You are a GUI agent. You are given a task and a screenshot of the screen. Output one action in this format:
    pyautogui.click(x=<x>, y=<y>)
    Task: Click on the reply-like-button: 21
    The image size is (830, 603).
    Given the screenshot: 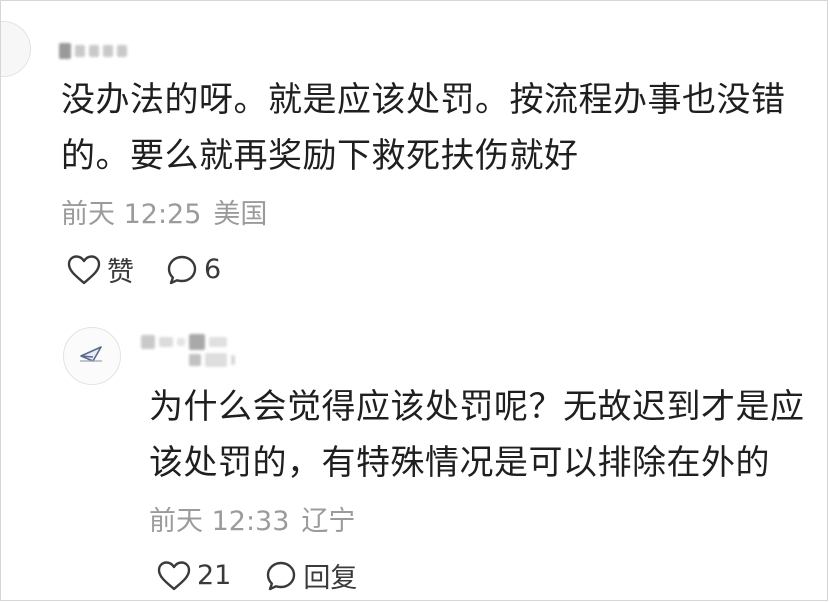 What is the action you would take?
    pyautogui.click(x=194, y=575)
    